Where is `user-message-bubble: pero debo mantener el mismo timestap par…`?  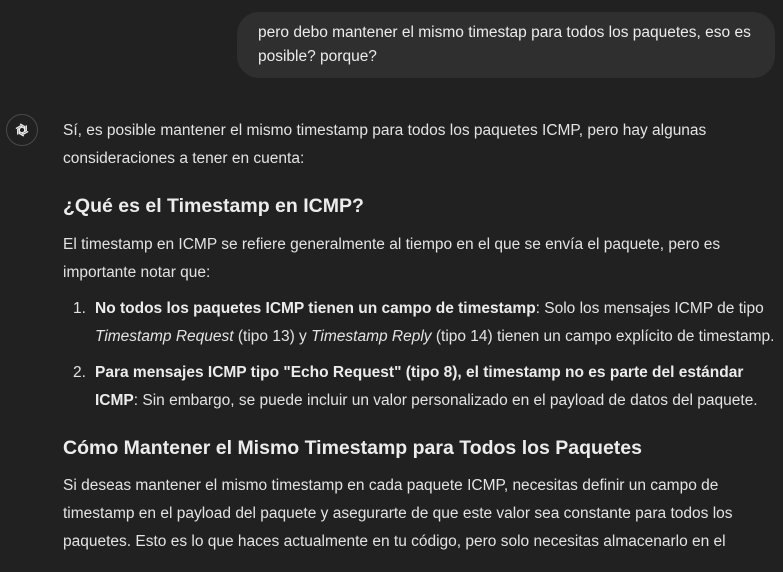 user-message-bubble: pero debo mantener el mismo timestap par… is located at coordinates (506, 45).